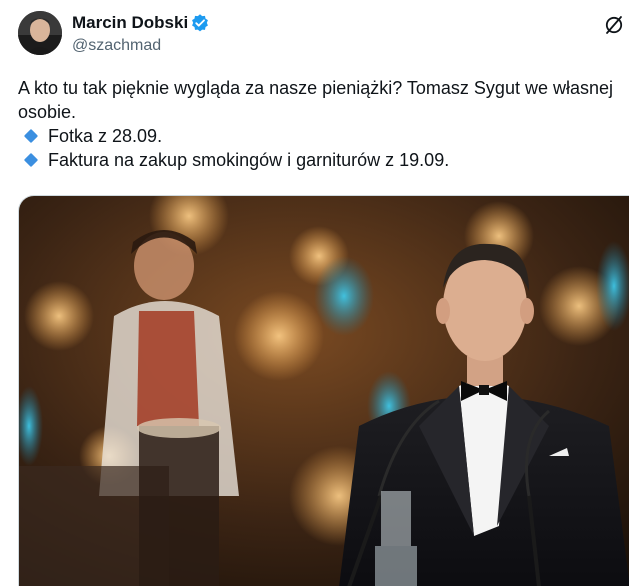 The height and width of the screenshot is (586, 629). Describe the element at coordinates (116, 46) in the screenshot. I see `author-handle: @szachmad` at that location.